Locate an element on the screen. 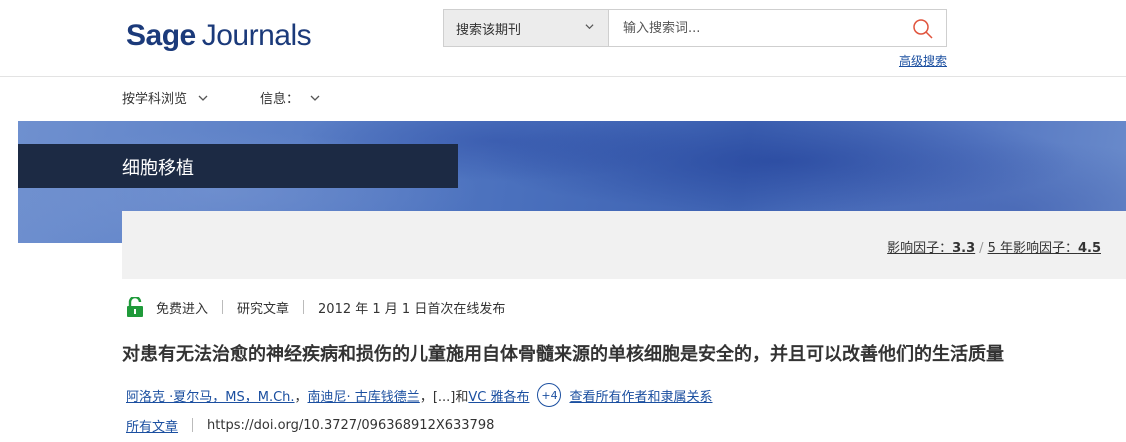 The height and width of the screenshot is (442, 1126). search-input is located at coordinates (761, 28).